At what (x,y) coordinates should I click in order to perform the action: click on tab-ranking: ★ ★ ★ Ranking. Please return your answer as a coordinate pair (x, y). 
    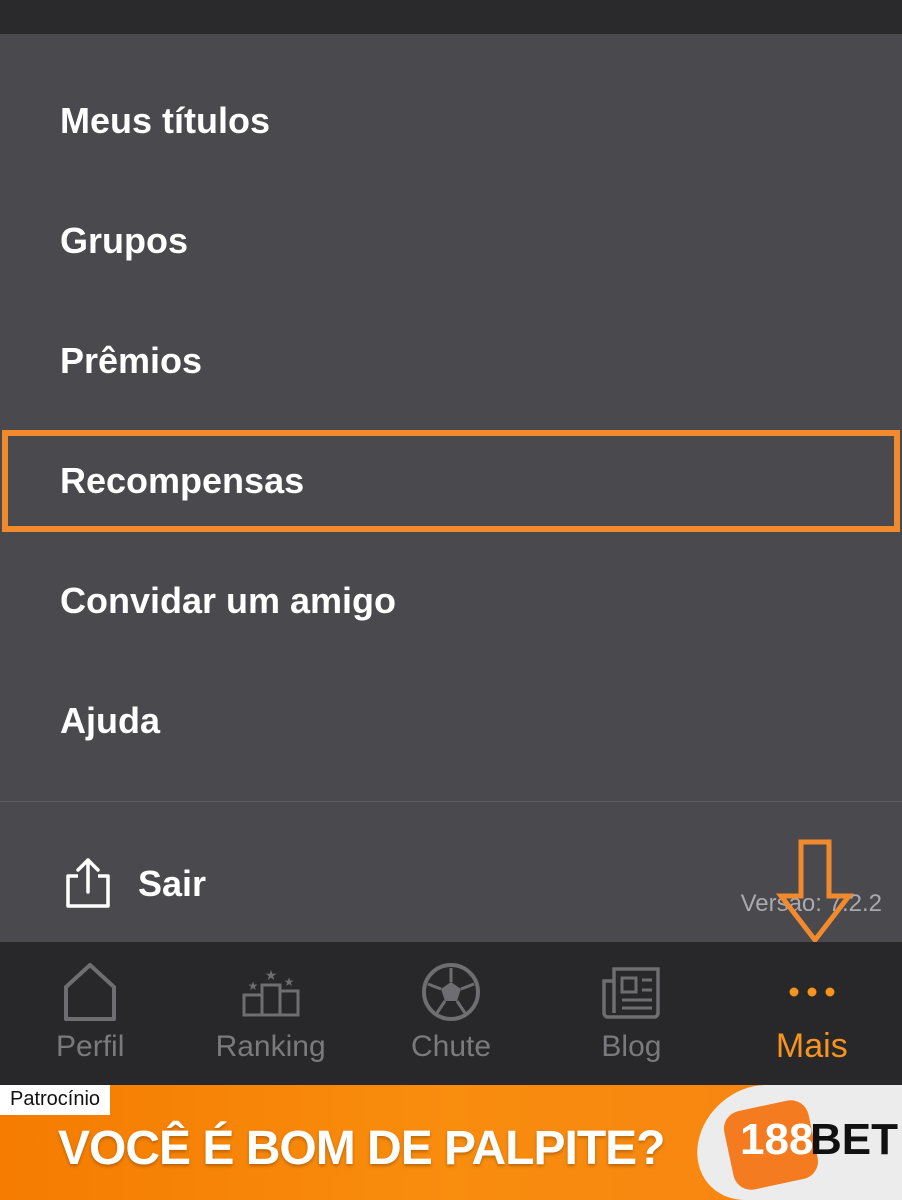
    Looking at the image, I should click on (270, 1013).